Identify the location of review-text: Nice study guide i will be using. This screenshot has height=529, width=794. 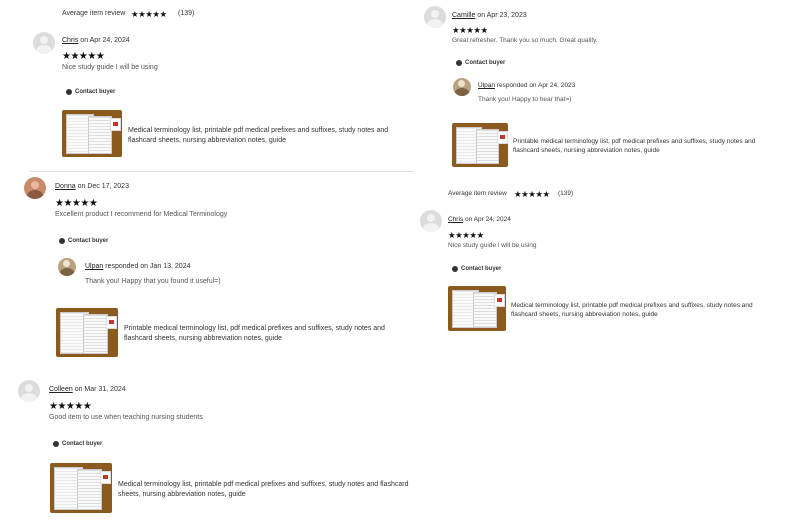
(492, 245).